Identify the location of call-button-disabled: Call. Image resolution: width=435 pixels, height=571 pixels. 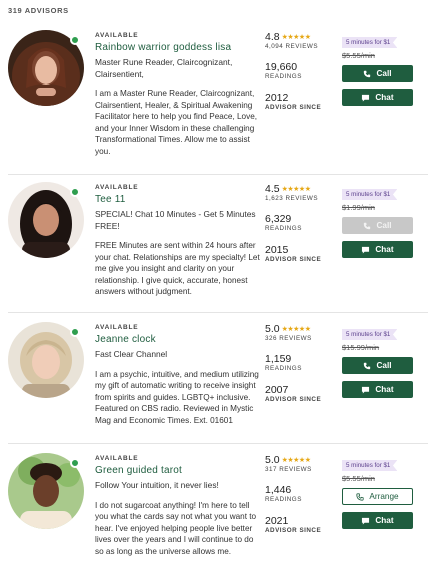
(377, 225).